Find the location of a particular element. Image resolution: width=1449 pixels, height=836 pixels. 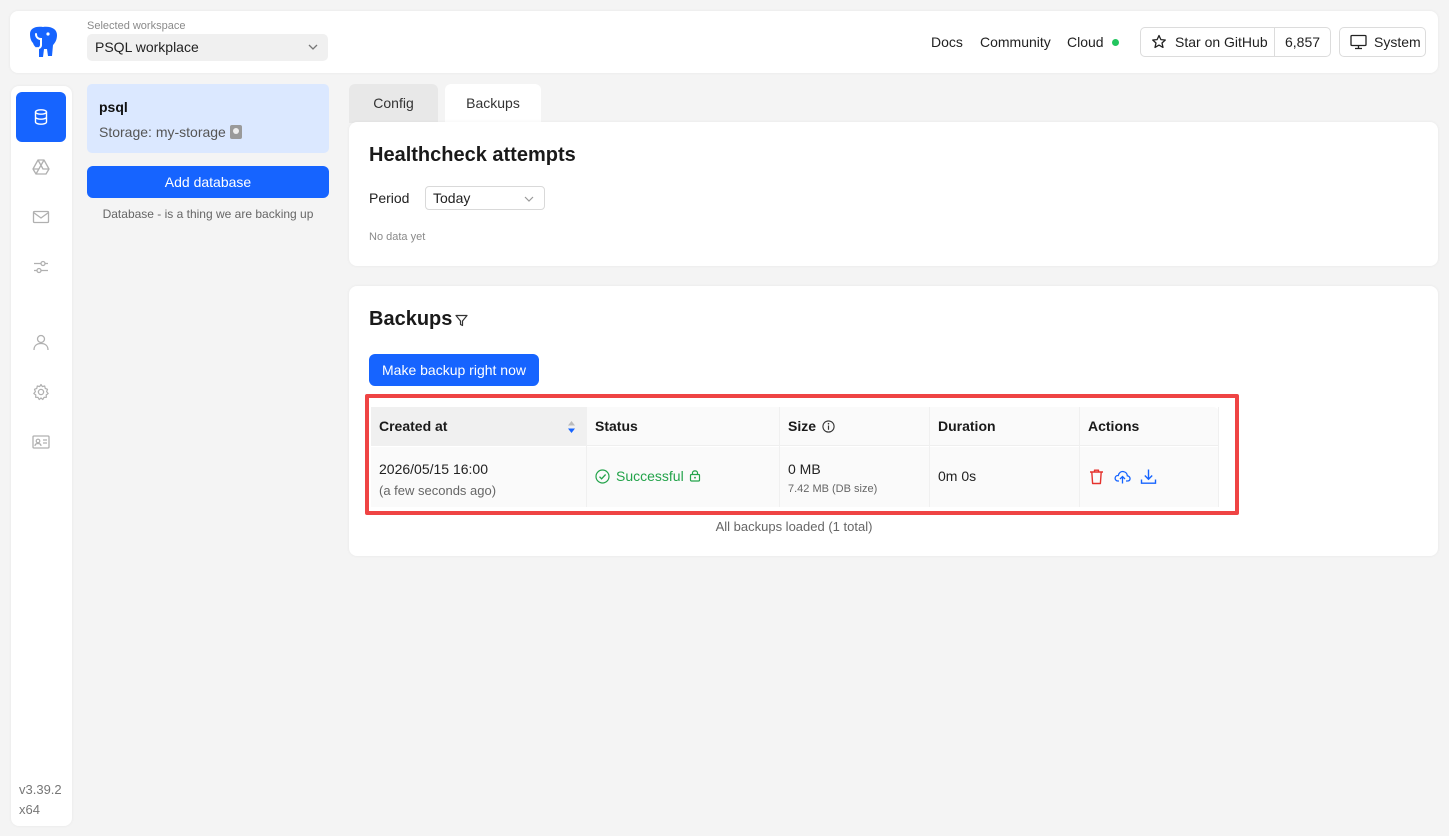

cloud-status-dot is located at coordinates (1115, 42).